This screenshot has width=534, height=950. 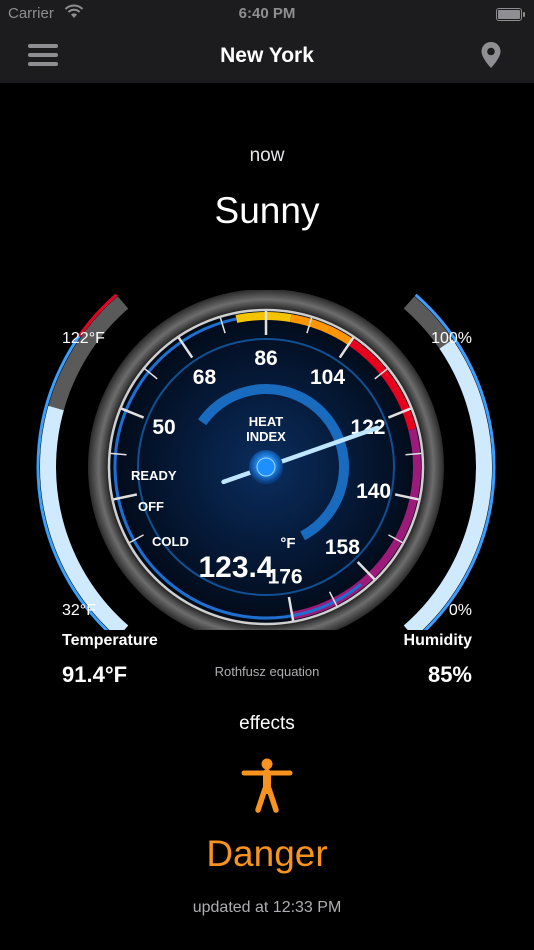 I want to click on scale-label: 140, so click(x=373, y=491).